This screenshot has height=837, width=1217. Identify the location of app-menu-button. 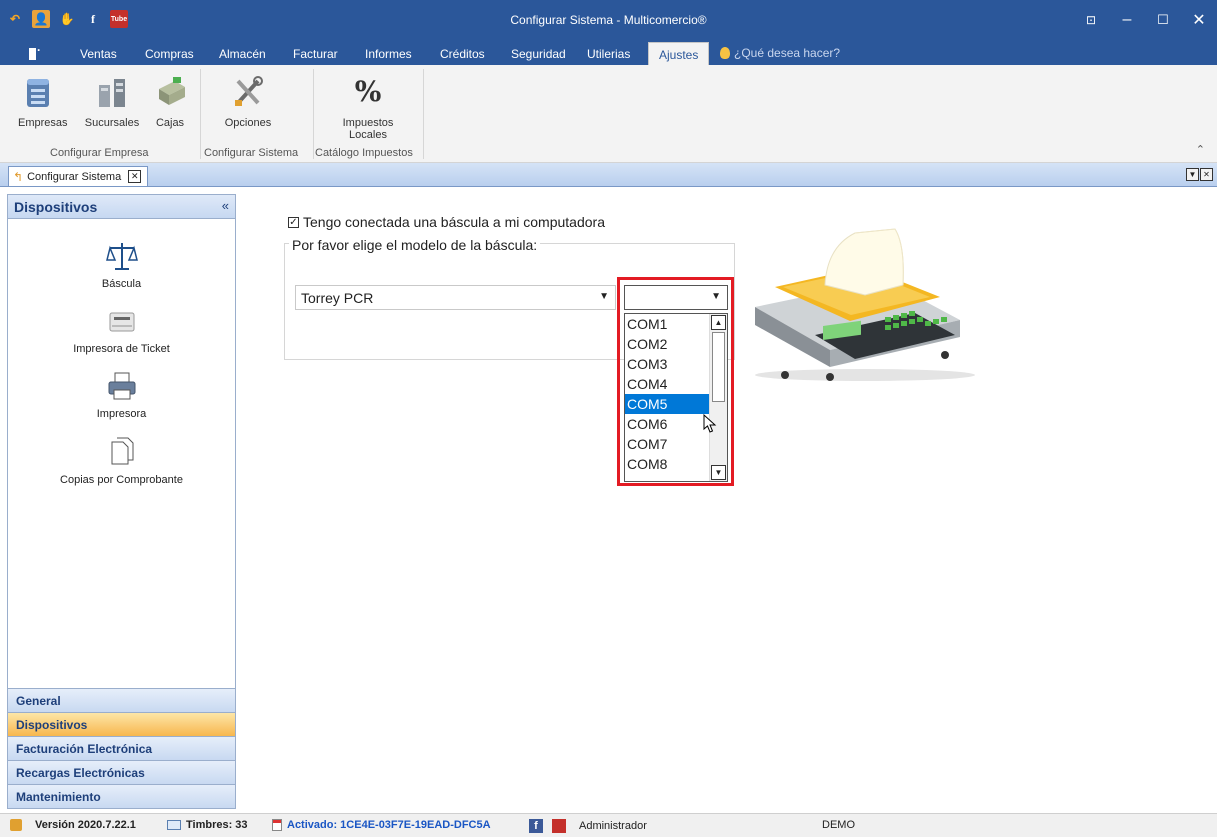
(32, 52).